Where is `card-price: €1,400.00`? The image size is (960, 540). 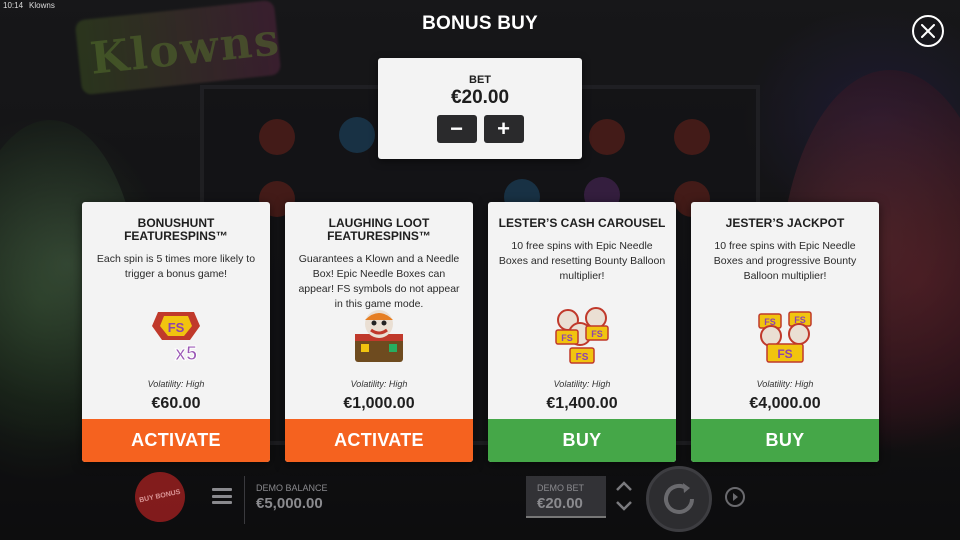 card-price: €1,400.00 is located at coordinates (582, 403).